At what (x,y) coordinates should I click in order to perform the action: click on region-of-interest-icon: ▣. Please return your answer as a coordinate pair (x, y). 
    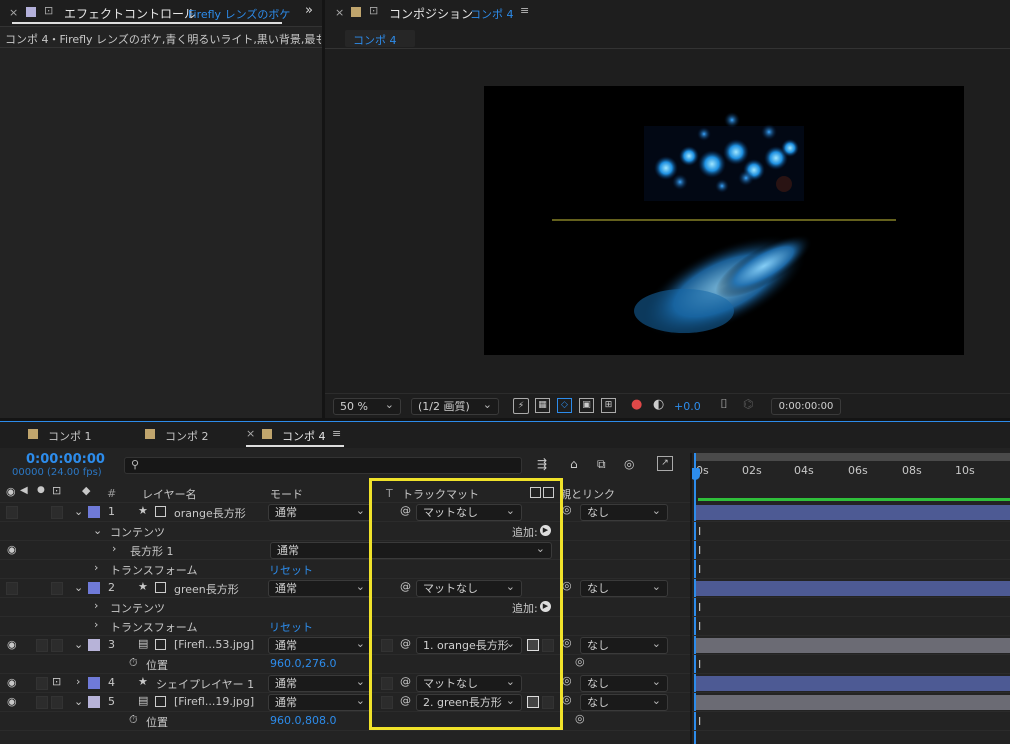
    Looking at the image, I should click on (586, 405).